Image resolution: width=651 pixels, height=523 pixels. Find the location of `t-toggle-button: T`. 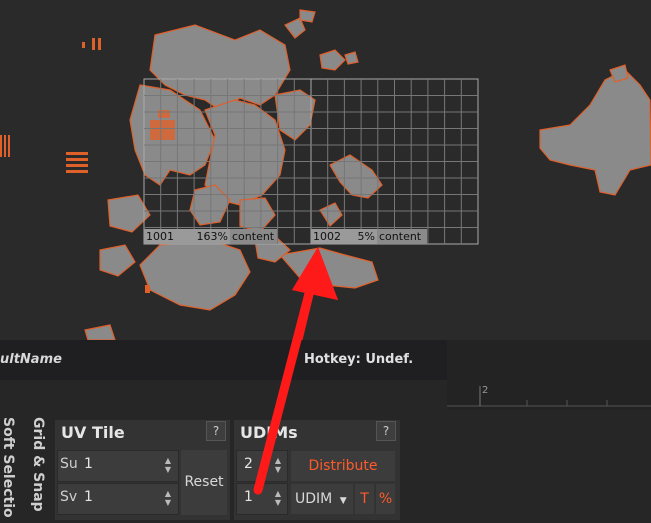

t-toggle-button: T is located at coordinates (364, 499).